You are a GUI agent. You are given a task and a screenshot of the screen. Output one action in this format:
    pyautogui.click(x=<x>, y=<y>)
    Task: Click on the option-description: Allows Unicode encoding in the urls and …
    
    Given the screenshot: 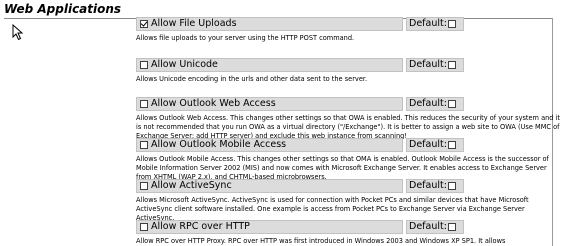 What is the action you would take?
    pyautogui.click(x=252, y=79)
    